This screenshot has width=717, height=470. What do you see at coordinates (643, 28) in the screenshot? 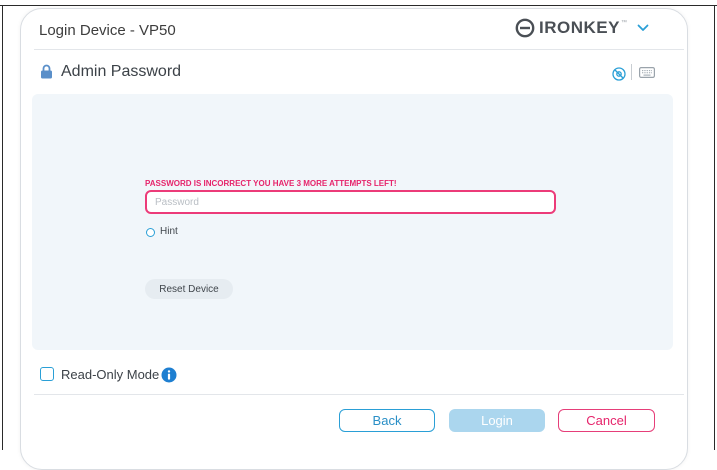
I see `chevron-down-icon` at bounding box center [643, 28].